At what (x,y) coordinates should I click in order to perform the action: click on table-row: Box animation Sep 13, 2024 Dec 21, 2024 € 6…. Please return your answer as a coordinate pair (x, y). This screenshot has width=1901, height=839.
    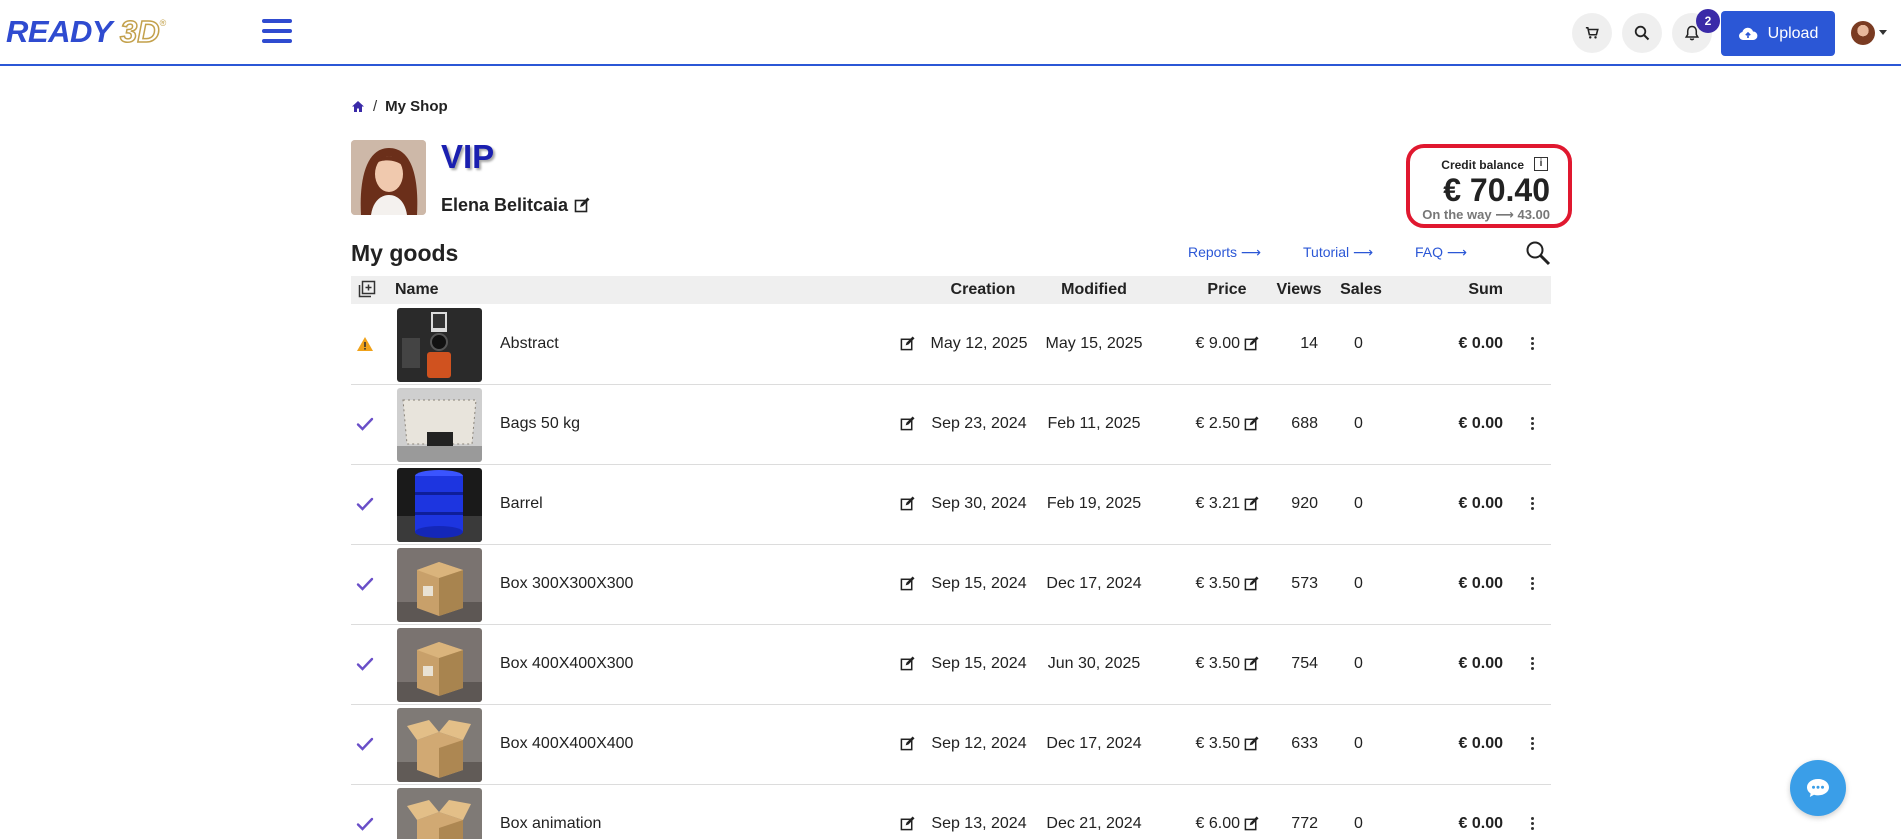
    Looking at the image, I should click on (951, 812).